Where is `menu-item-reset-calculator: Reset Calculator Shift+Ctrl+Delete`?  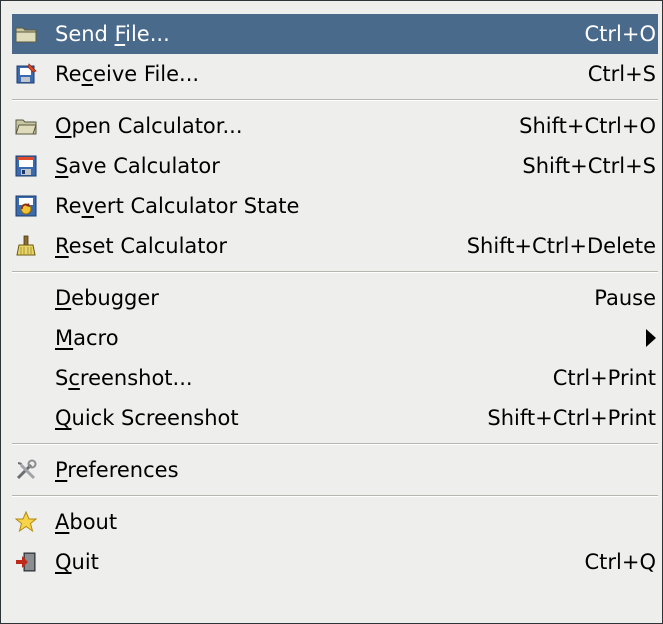
menu-item-reset-calculator: Reset Calculator Shift+Ctrl+Delete is located at coordinates (335, 246).